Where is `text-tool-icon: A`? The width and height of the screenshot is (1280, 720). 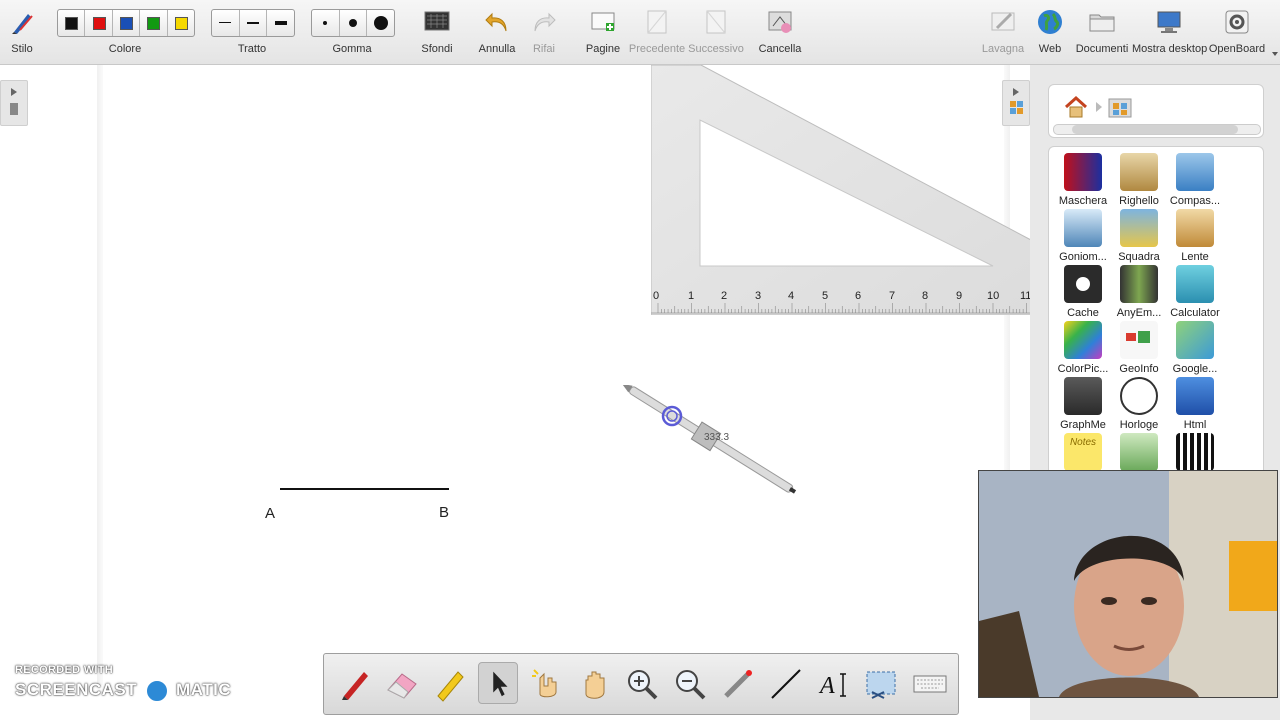 text-tool-icon: A is located at coordinates (834, 684).